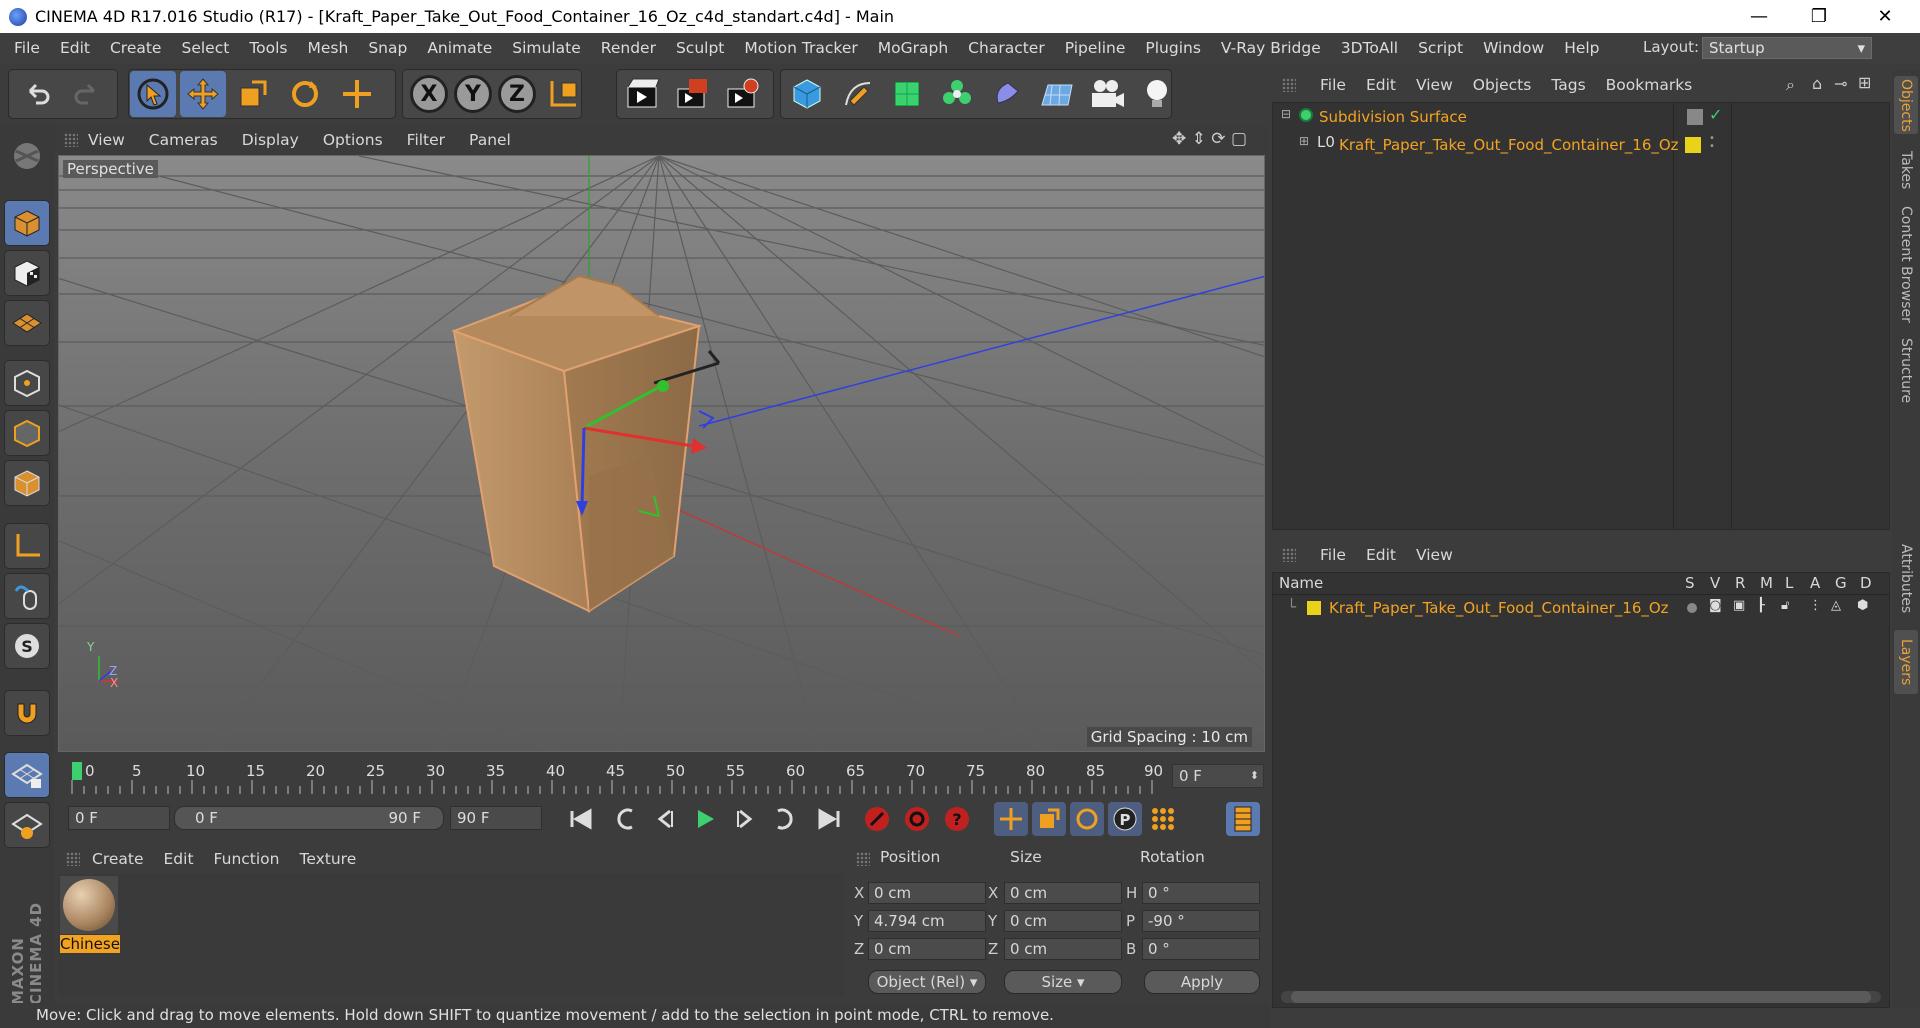 The height and width of the screenshot is (1028, 1920). I want to click on checkmark-icon: ✓, so click(1715, 114).